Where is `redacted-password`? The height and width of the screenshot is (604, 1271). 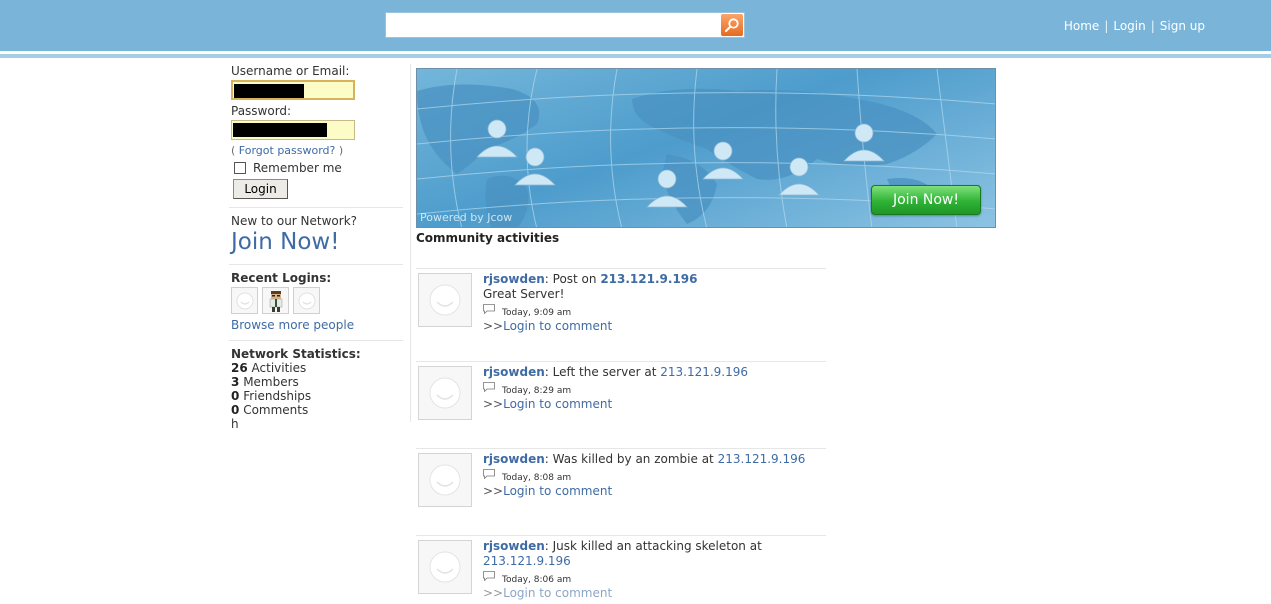 redacted-password is located at coordinates (280, 130).